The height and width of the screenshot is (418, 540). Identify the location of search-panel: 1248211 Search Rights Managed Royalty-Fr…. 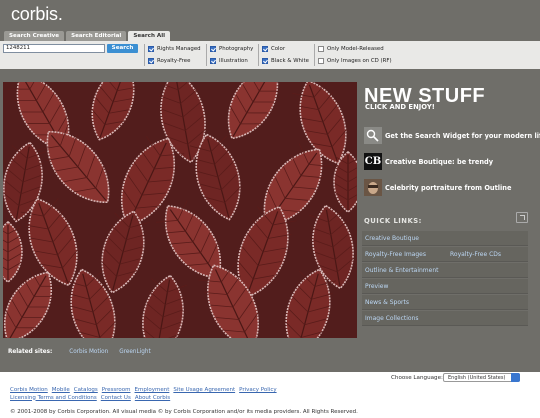
(270, 55).